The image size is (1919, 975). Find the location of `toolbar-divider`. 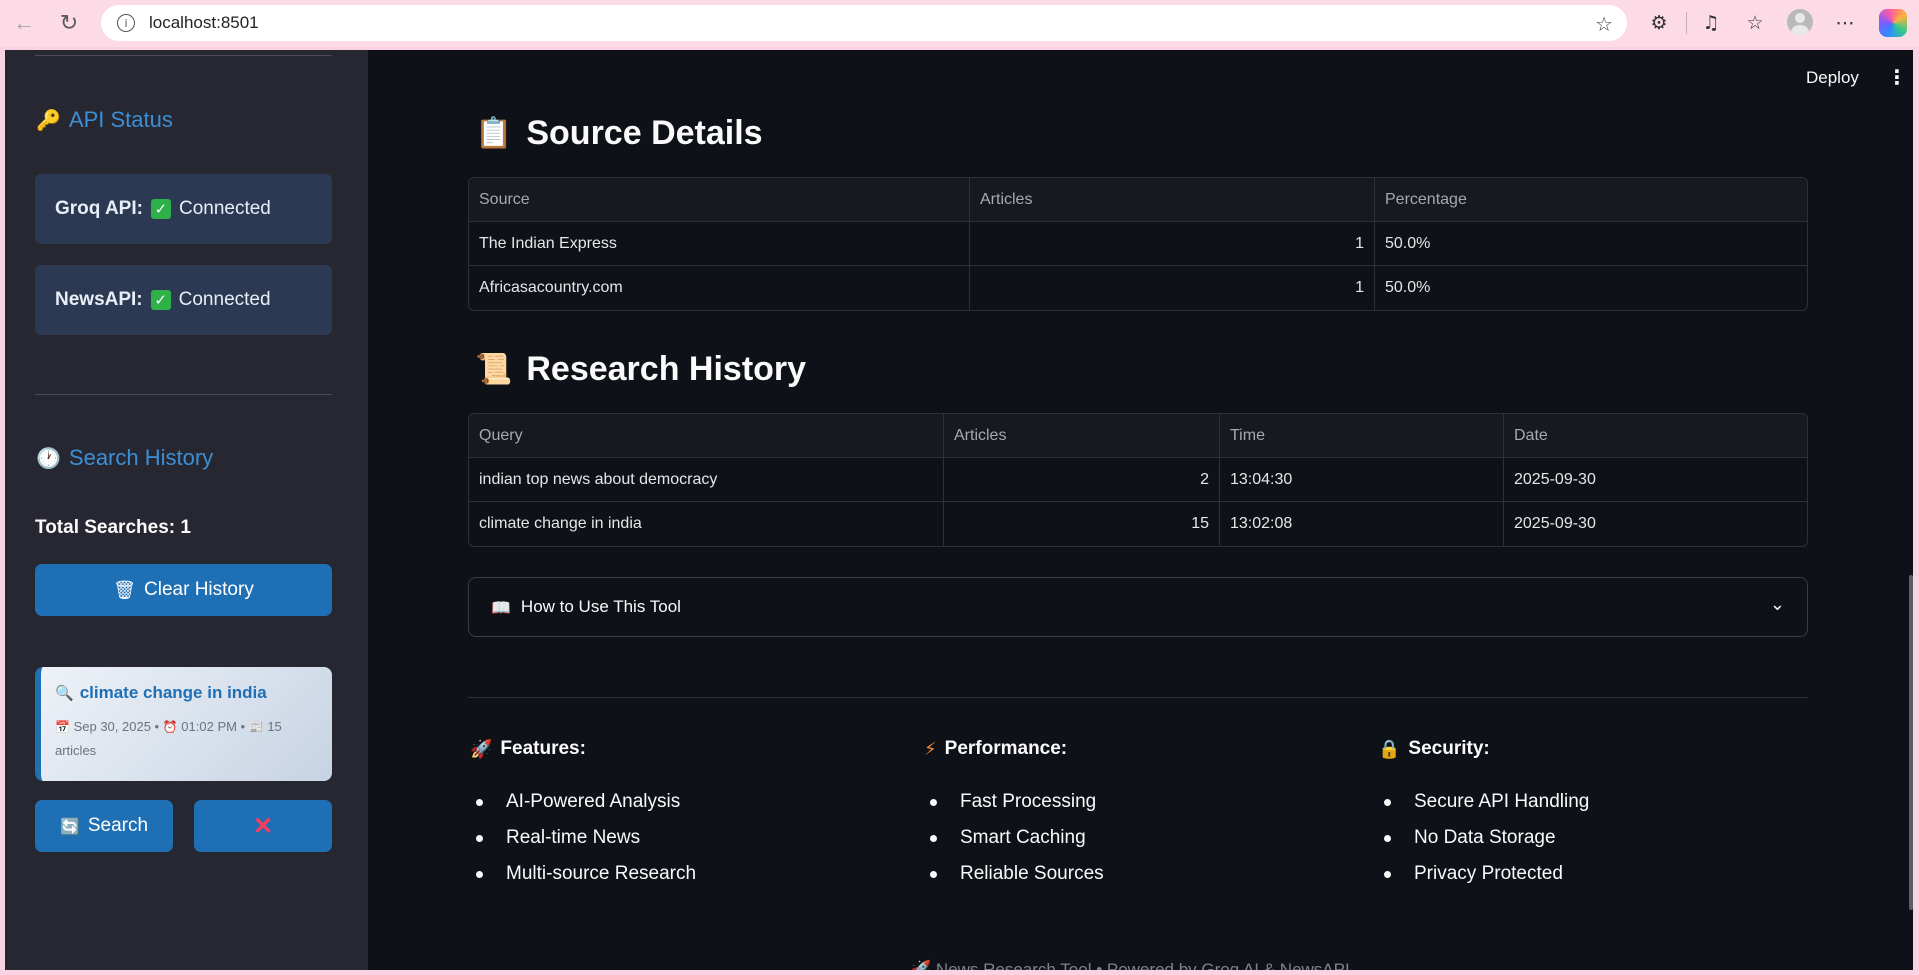

toolbar-divider is located at coordinates (1686, 23).